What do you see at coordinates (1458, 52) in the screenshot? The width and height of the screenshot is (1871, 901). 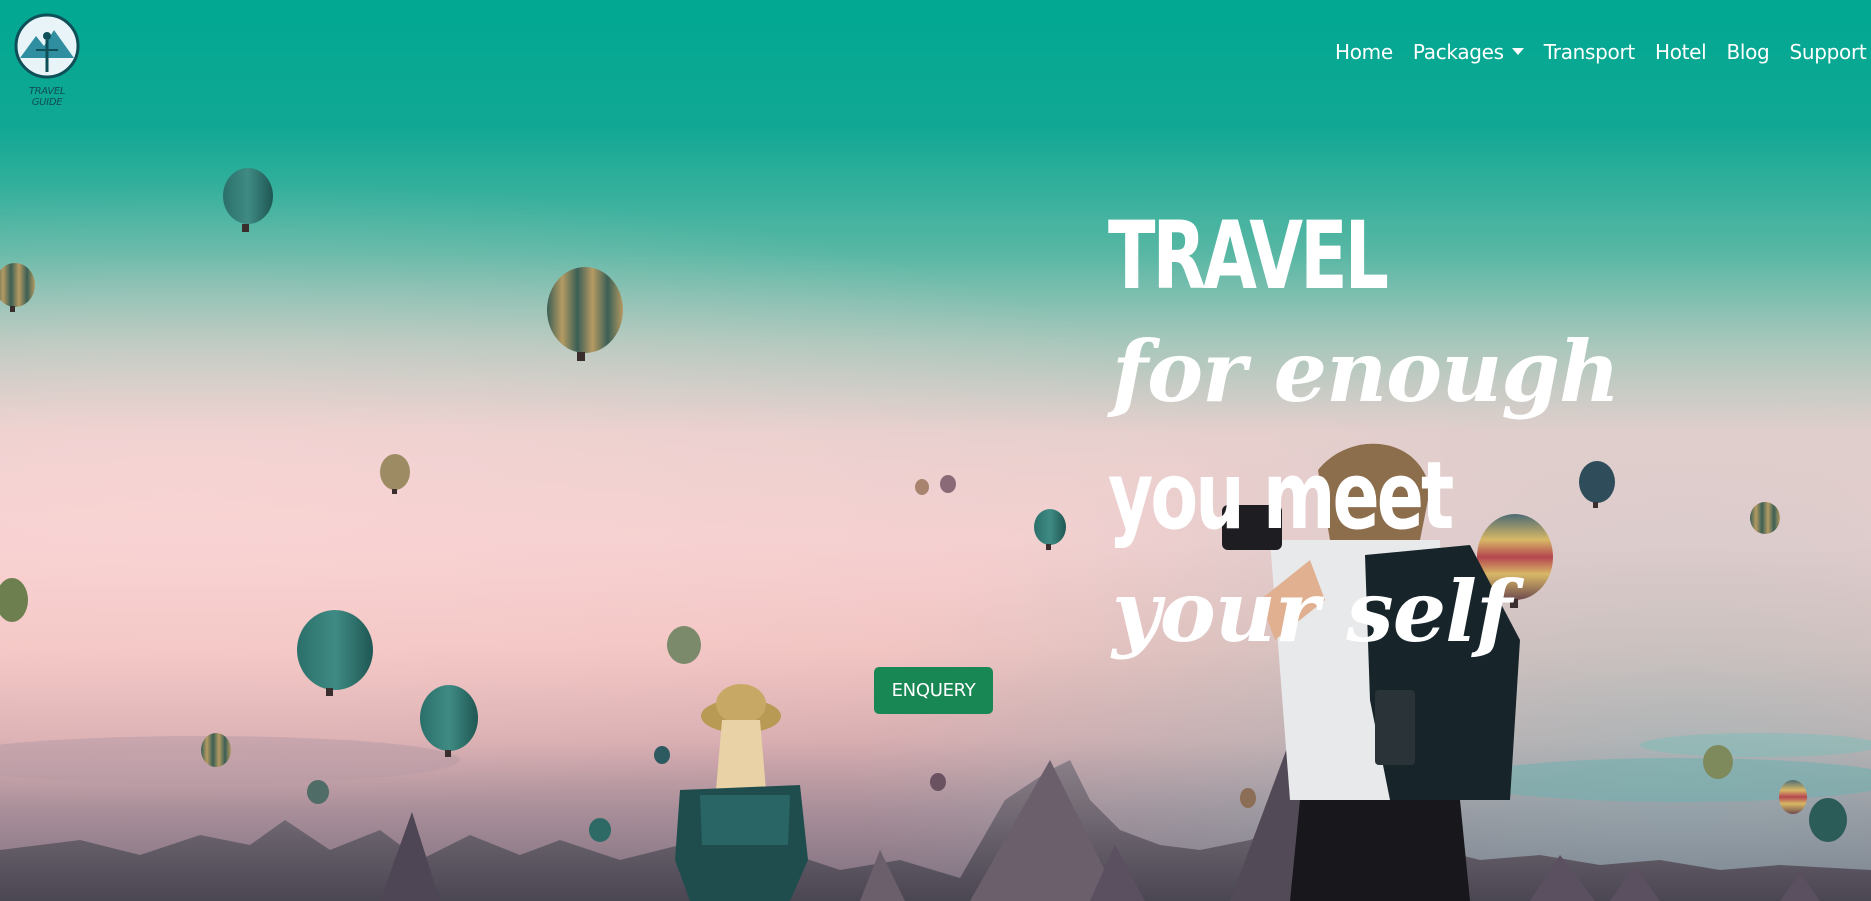 I see `nav-packages-label: Packages` at bounding box center [1458, 52].